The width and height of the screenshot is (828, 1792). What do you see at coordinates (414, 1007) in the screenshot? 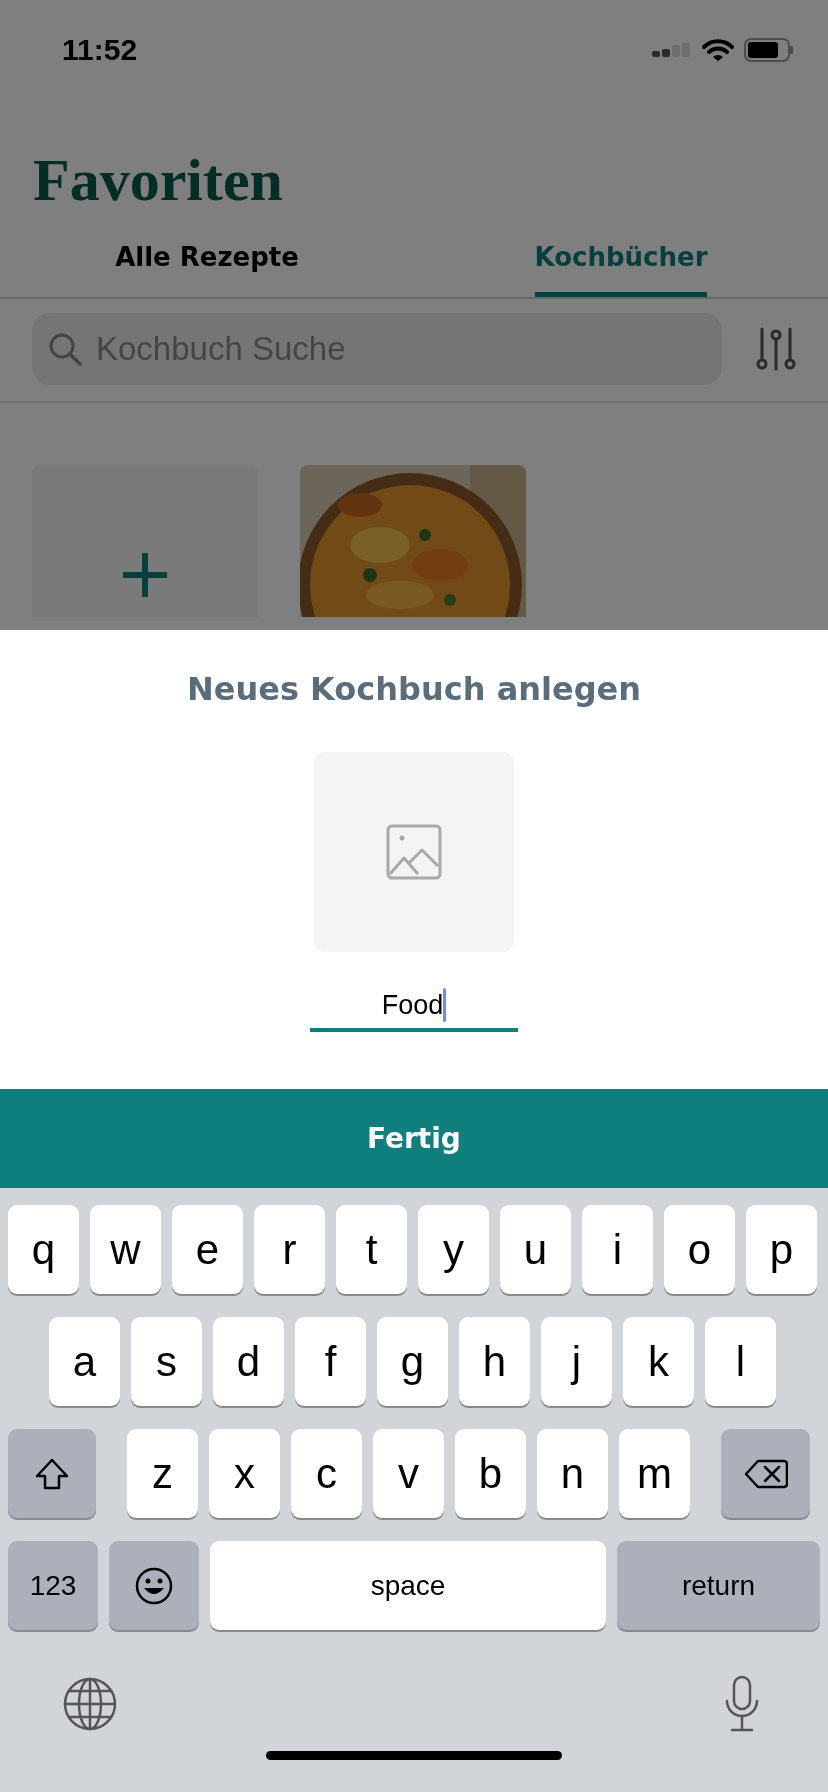
I see `name-input-field: Food` at bounding box center [414, 1007].